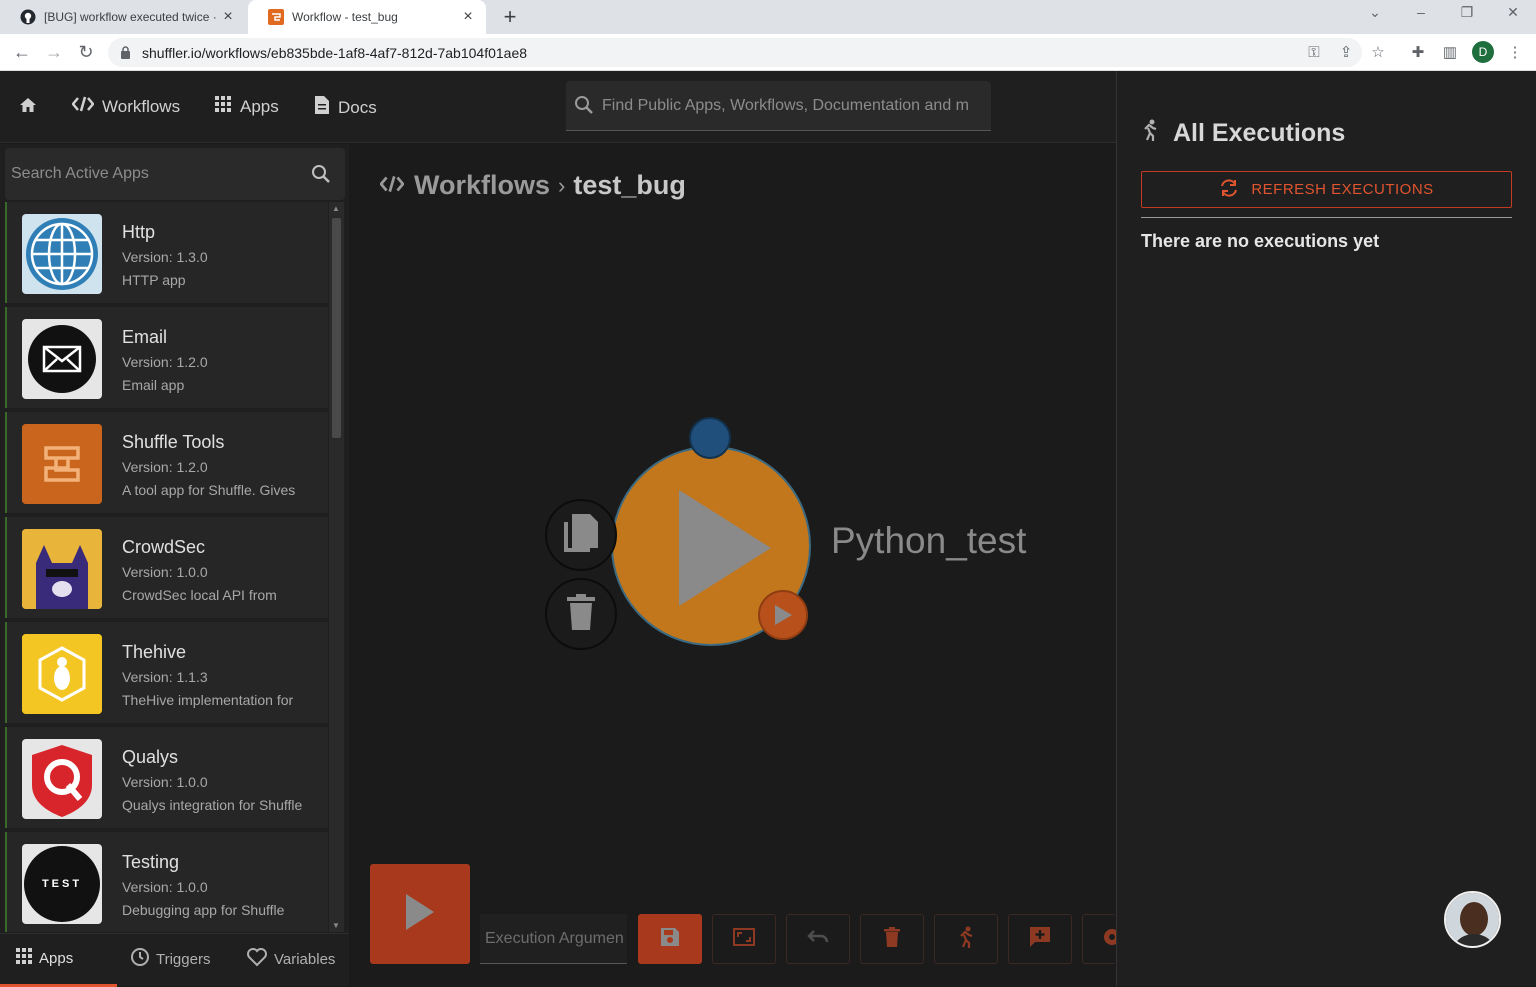  Describe the element at coordinates (22, 52) in the screenshot. I see `back-icon: ←` at that location.